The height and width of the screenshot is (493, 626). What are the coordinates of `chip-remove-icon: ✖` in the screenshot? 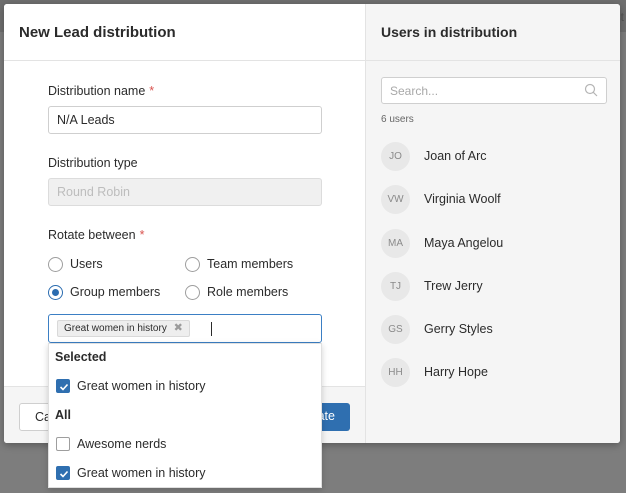 It's located at (178, 328).